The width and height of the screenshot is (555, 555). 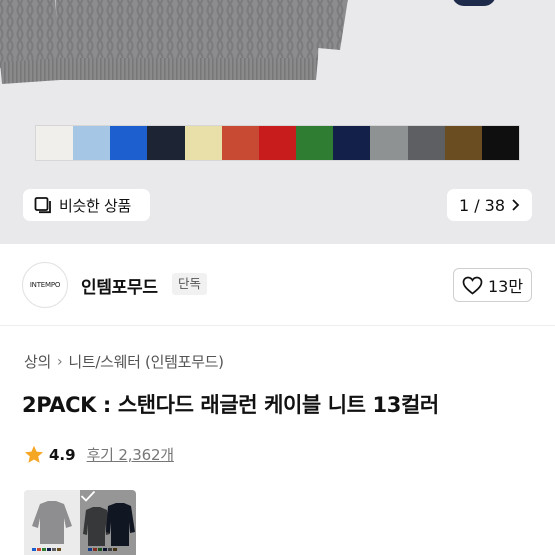 I want to click on chevron-right-icon: ›, so click(x=60, y=361).